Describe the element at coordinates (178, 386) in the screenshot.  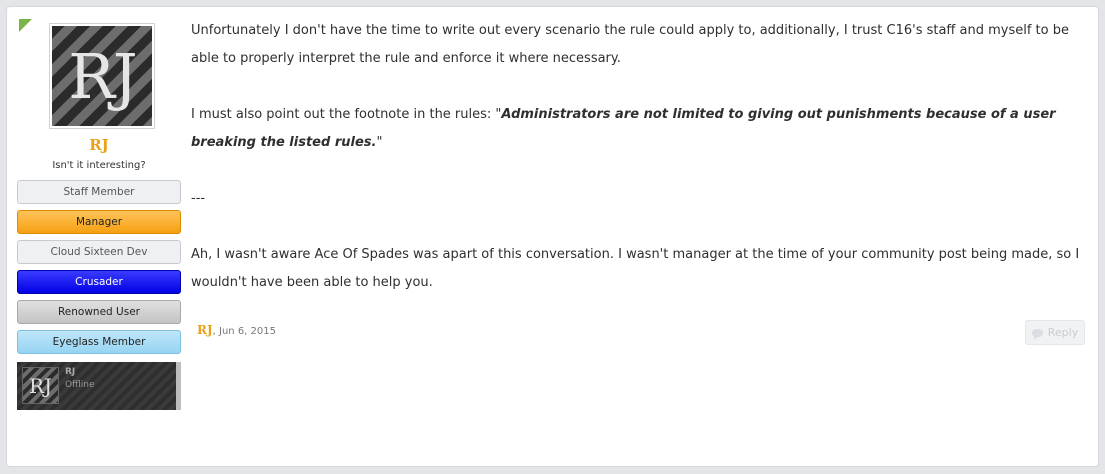
I see `card-edge` at that location.